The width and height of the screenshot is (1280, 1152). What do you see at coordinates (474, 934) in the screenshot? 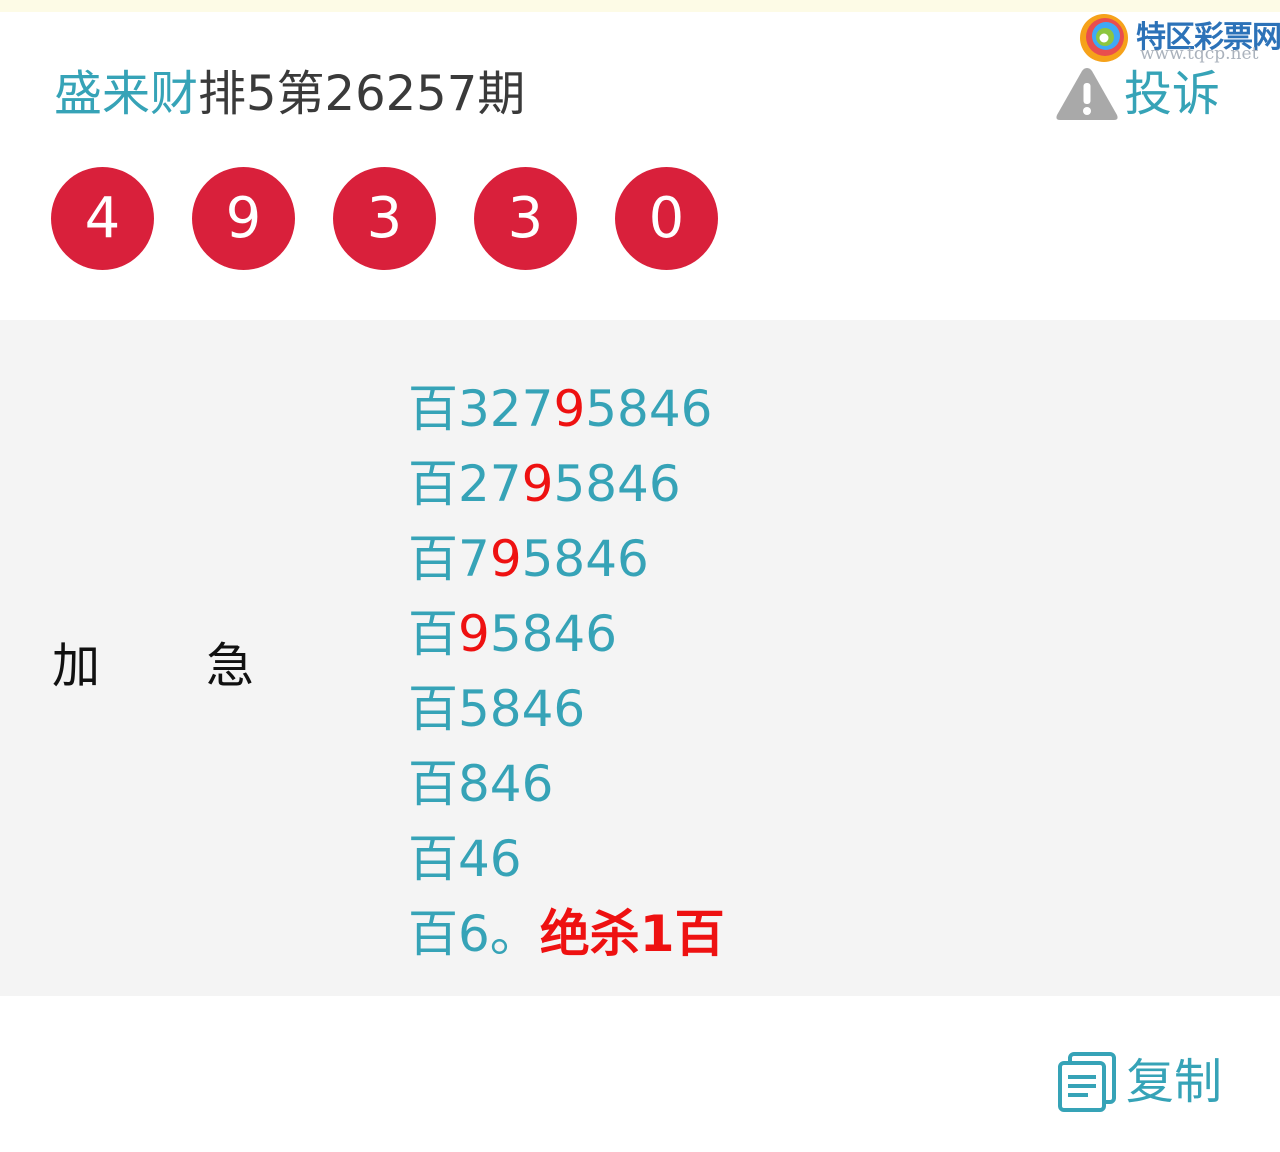
I see `line-prefix: 百6。` at bounding box center [474, 934].